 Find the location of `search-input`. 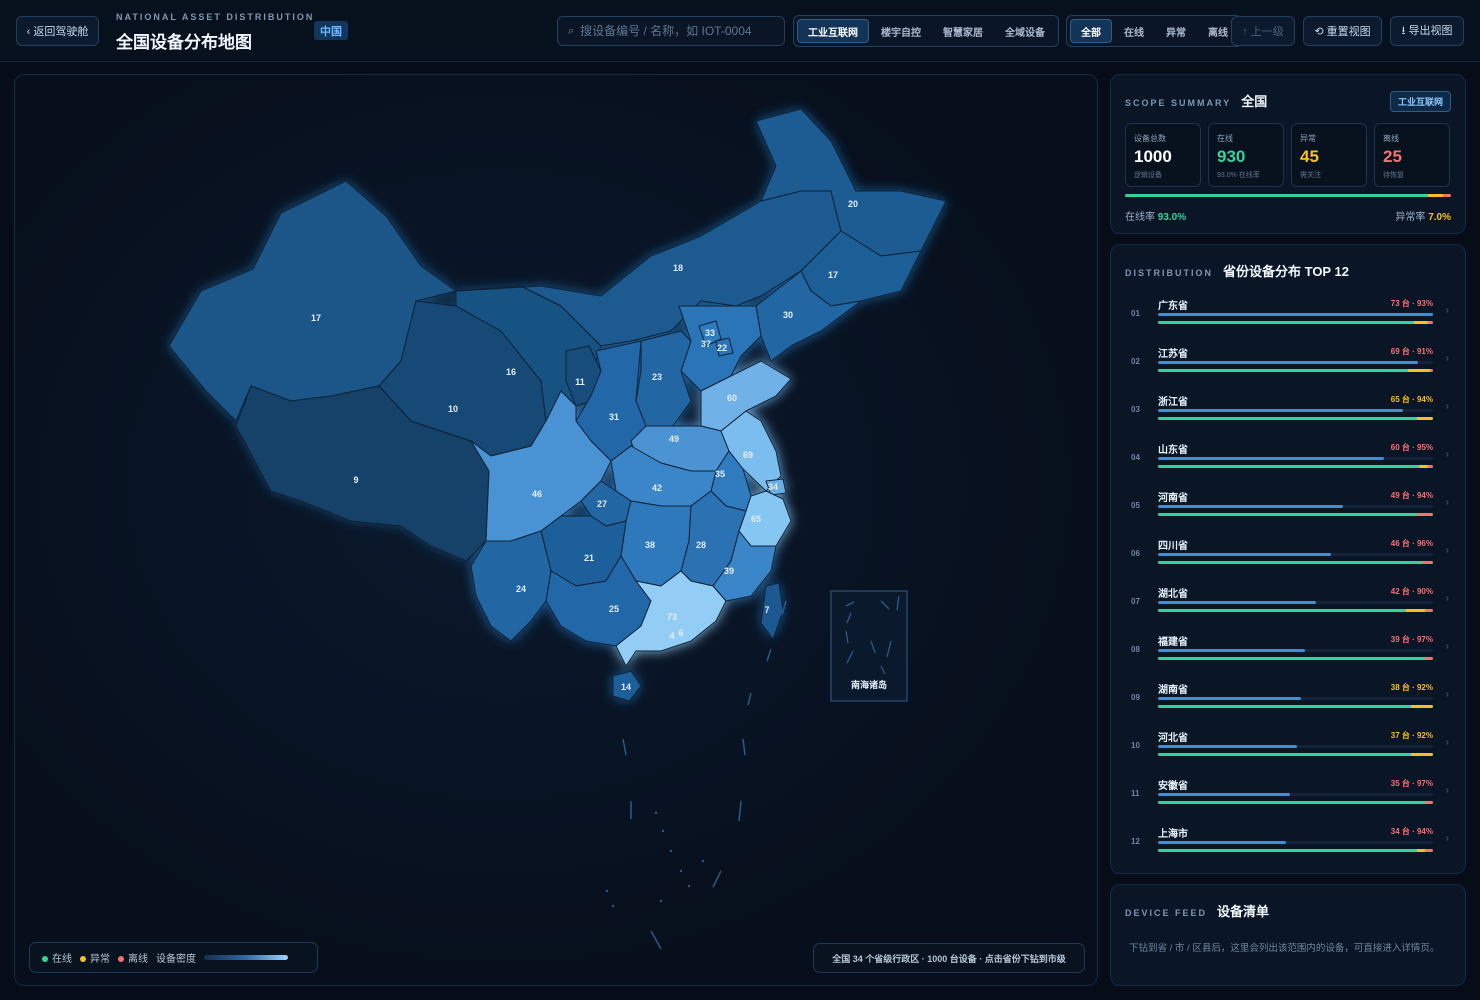

search-input is located at coordinates (675, 31).